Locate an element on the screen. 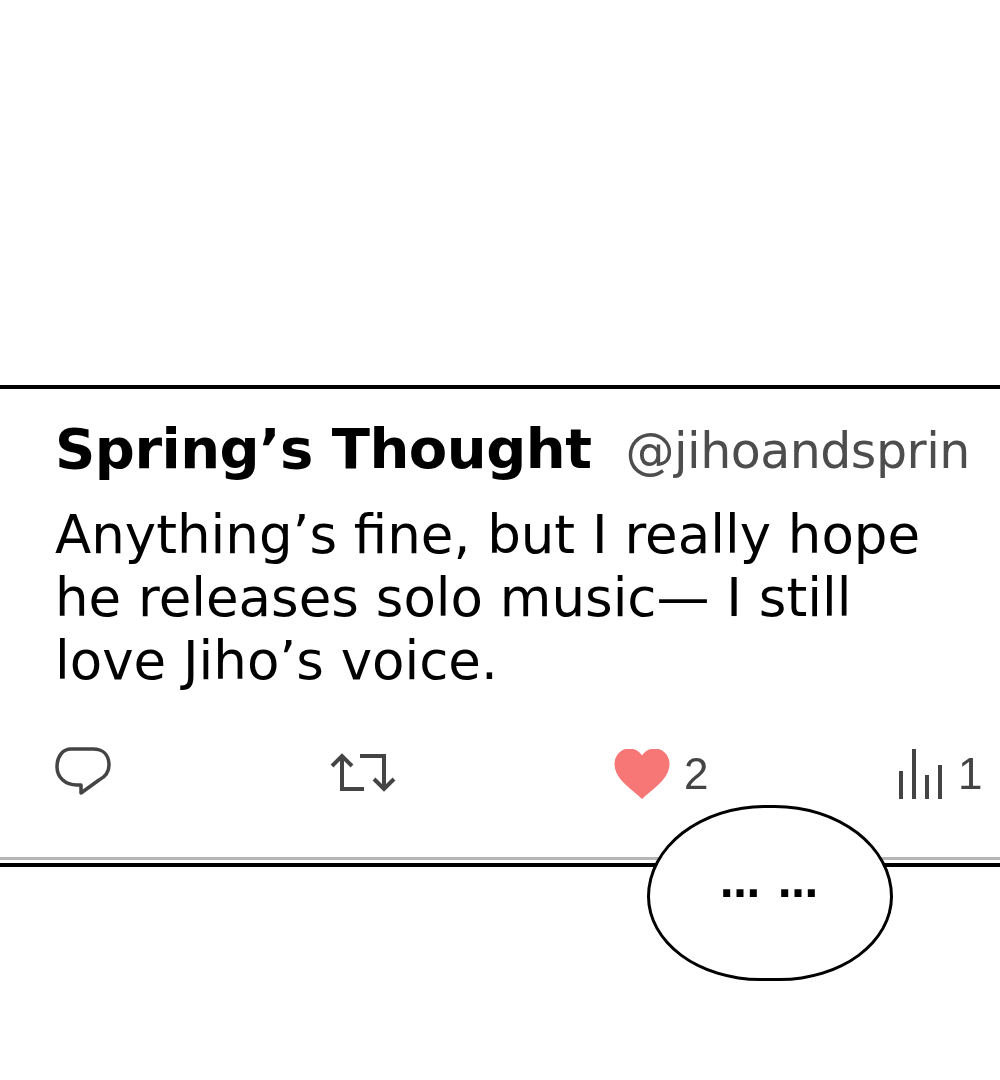 The width and height of the screenshot is (1000, 1080). views-count: 1 is located at coordinates (970, 774).